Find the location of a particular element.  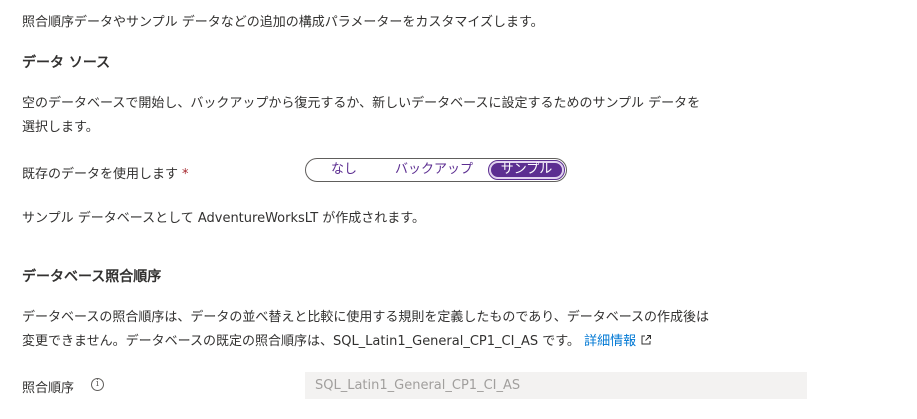

collation-input is located at coordinates (556, 385).